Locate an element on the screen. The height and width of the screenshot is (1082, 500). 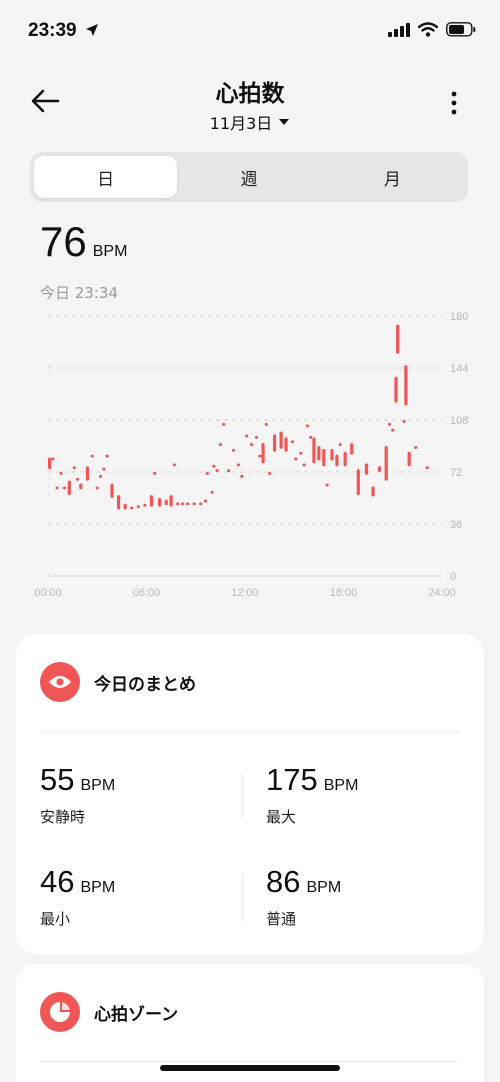
battery-icon is located at coordinates (461, 29).